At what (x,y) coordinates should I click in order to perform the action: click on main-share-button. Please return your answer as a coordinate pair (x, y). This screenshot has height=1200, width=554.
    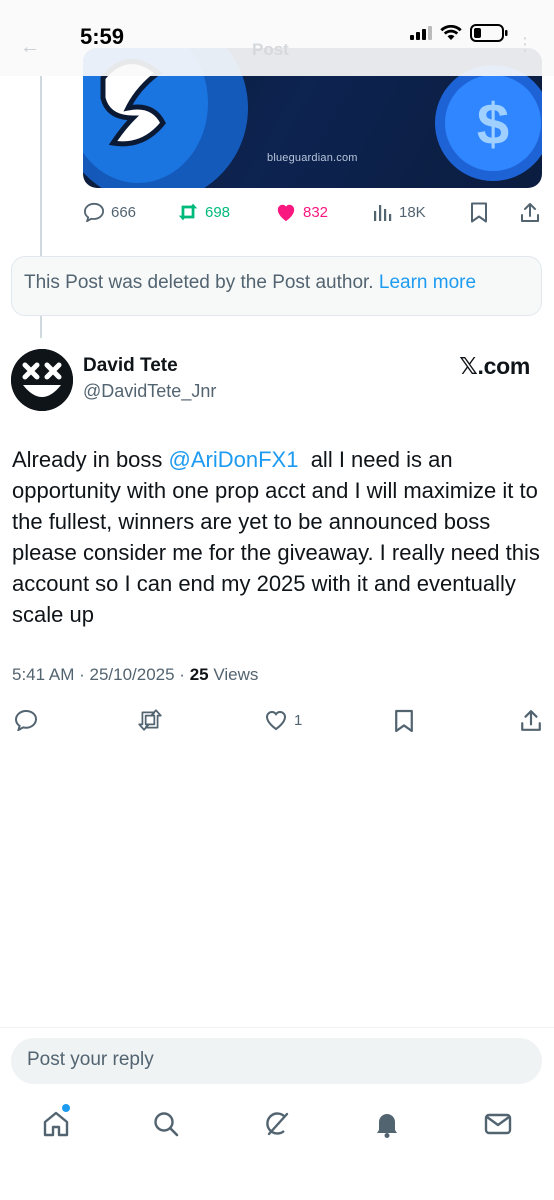
    Looking at the image, I should click on (531, 720).